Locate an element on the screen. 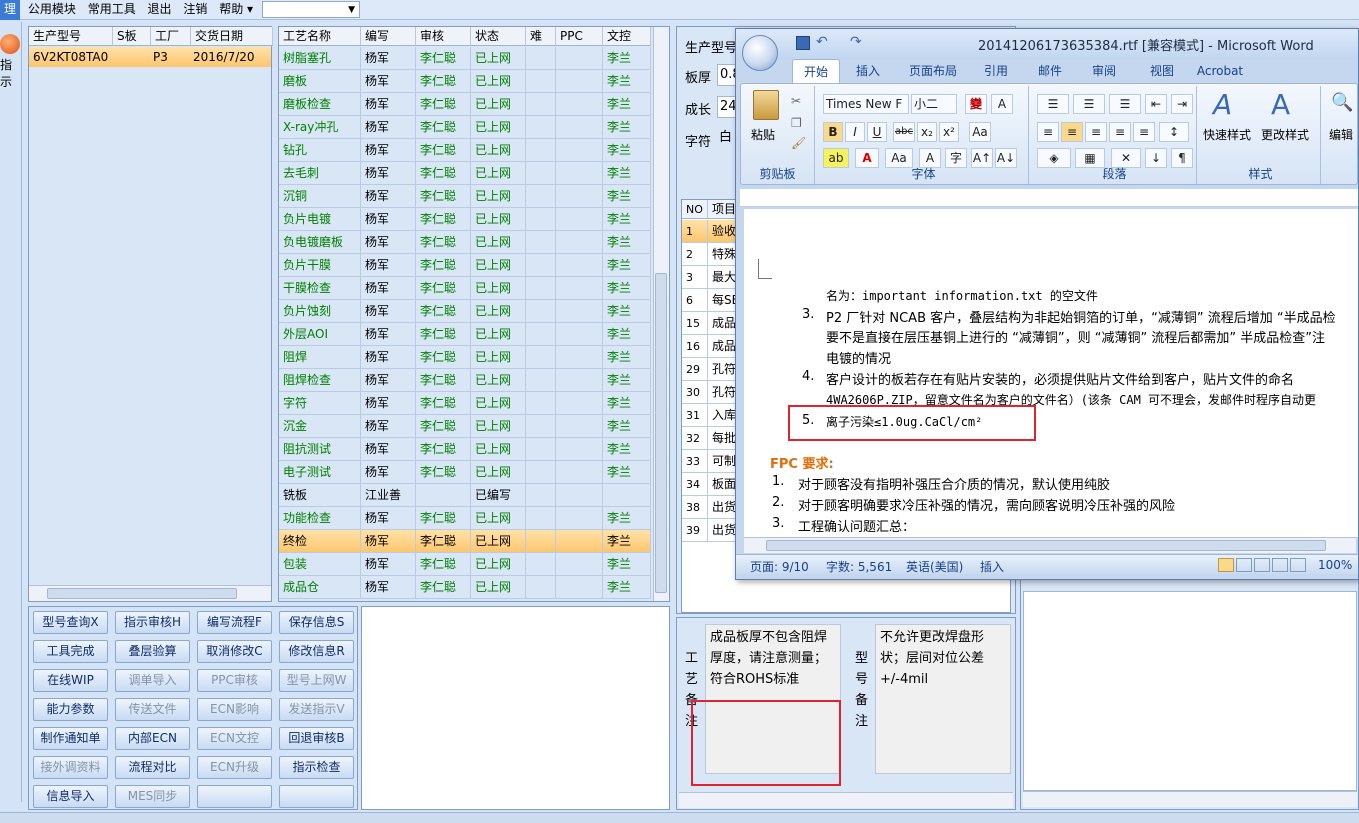 The width and height of the screenshot is (1359, 823). action-button: 工具完成 is located at coordinates (70, 651).